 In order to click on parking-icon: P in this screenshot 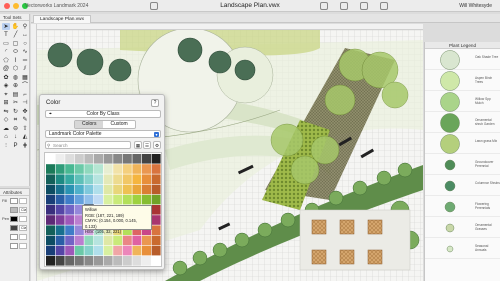, I will do `click(16, 145)`.